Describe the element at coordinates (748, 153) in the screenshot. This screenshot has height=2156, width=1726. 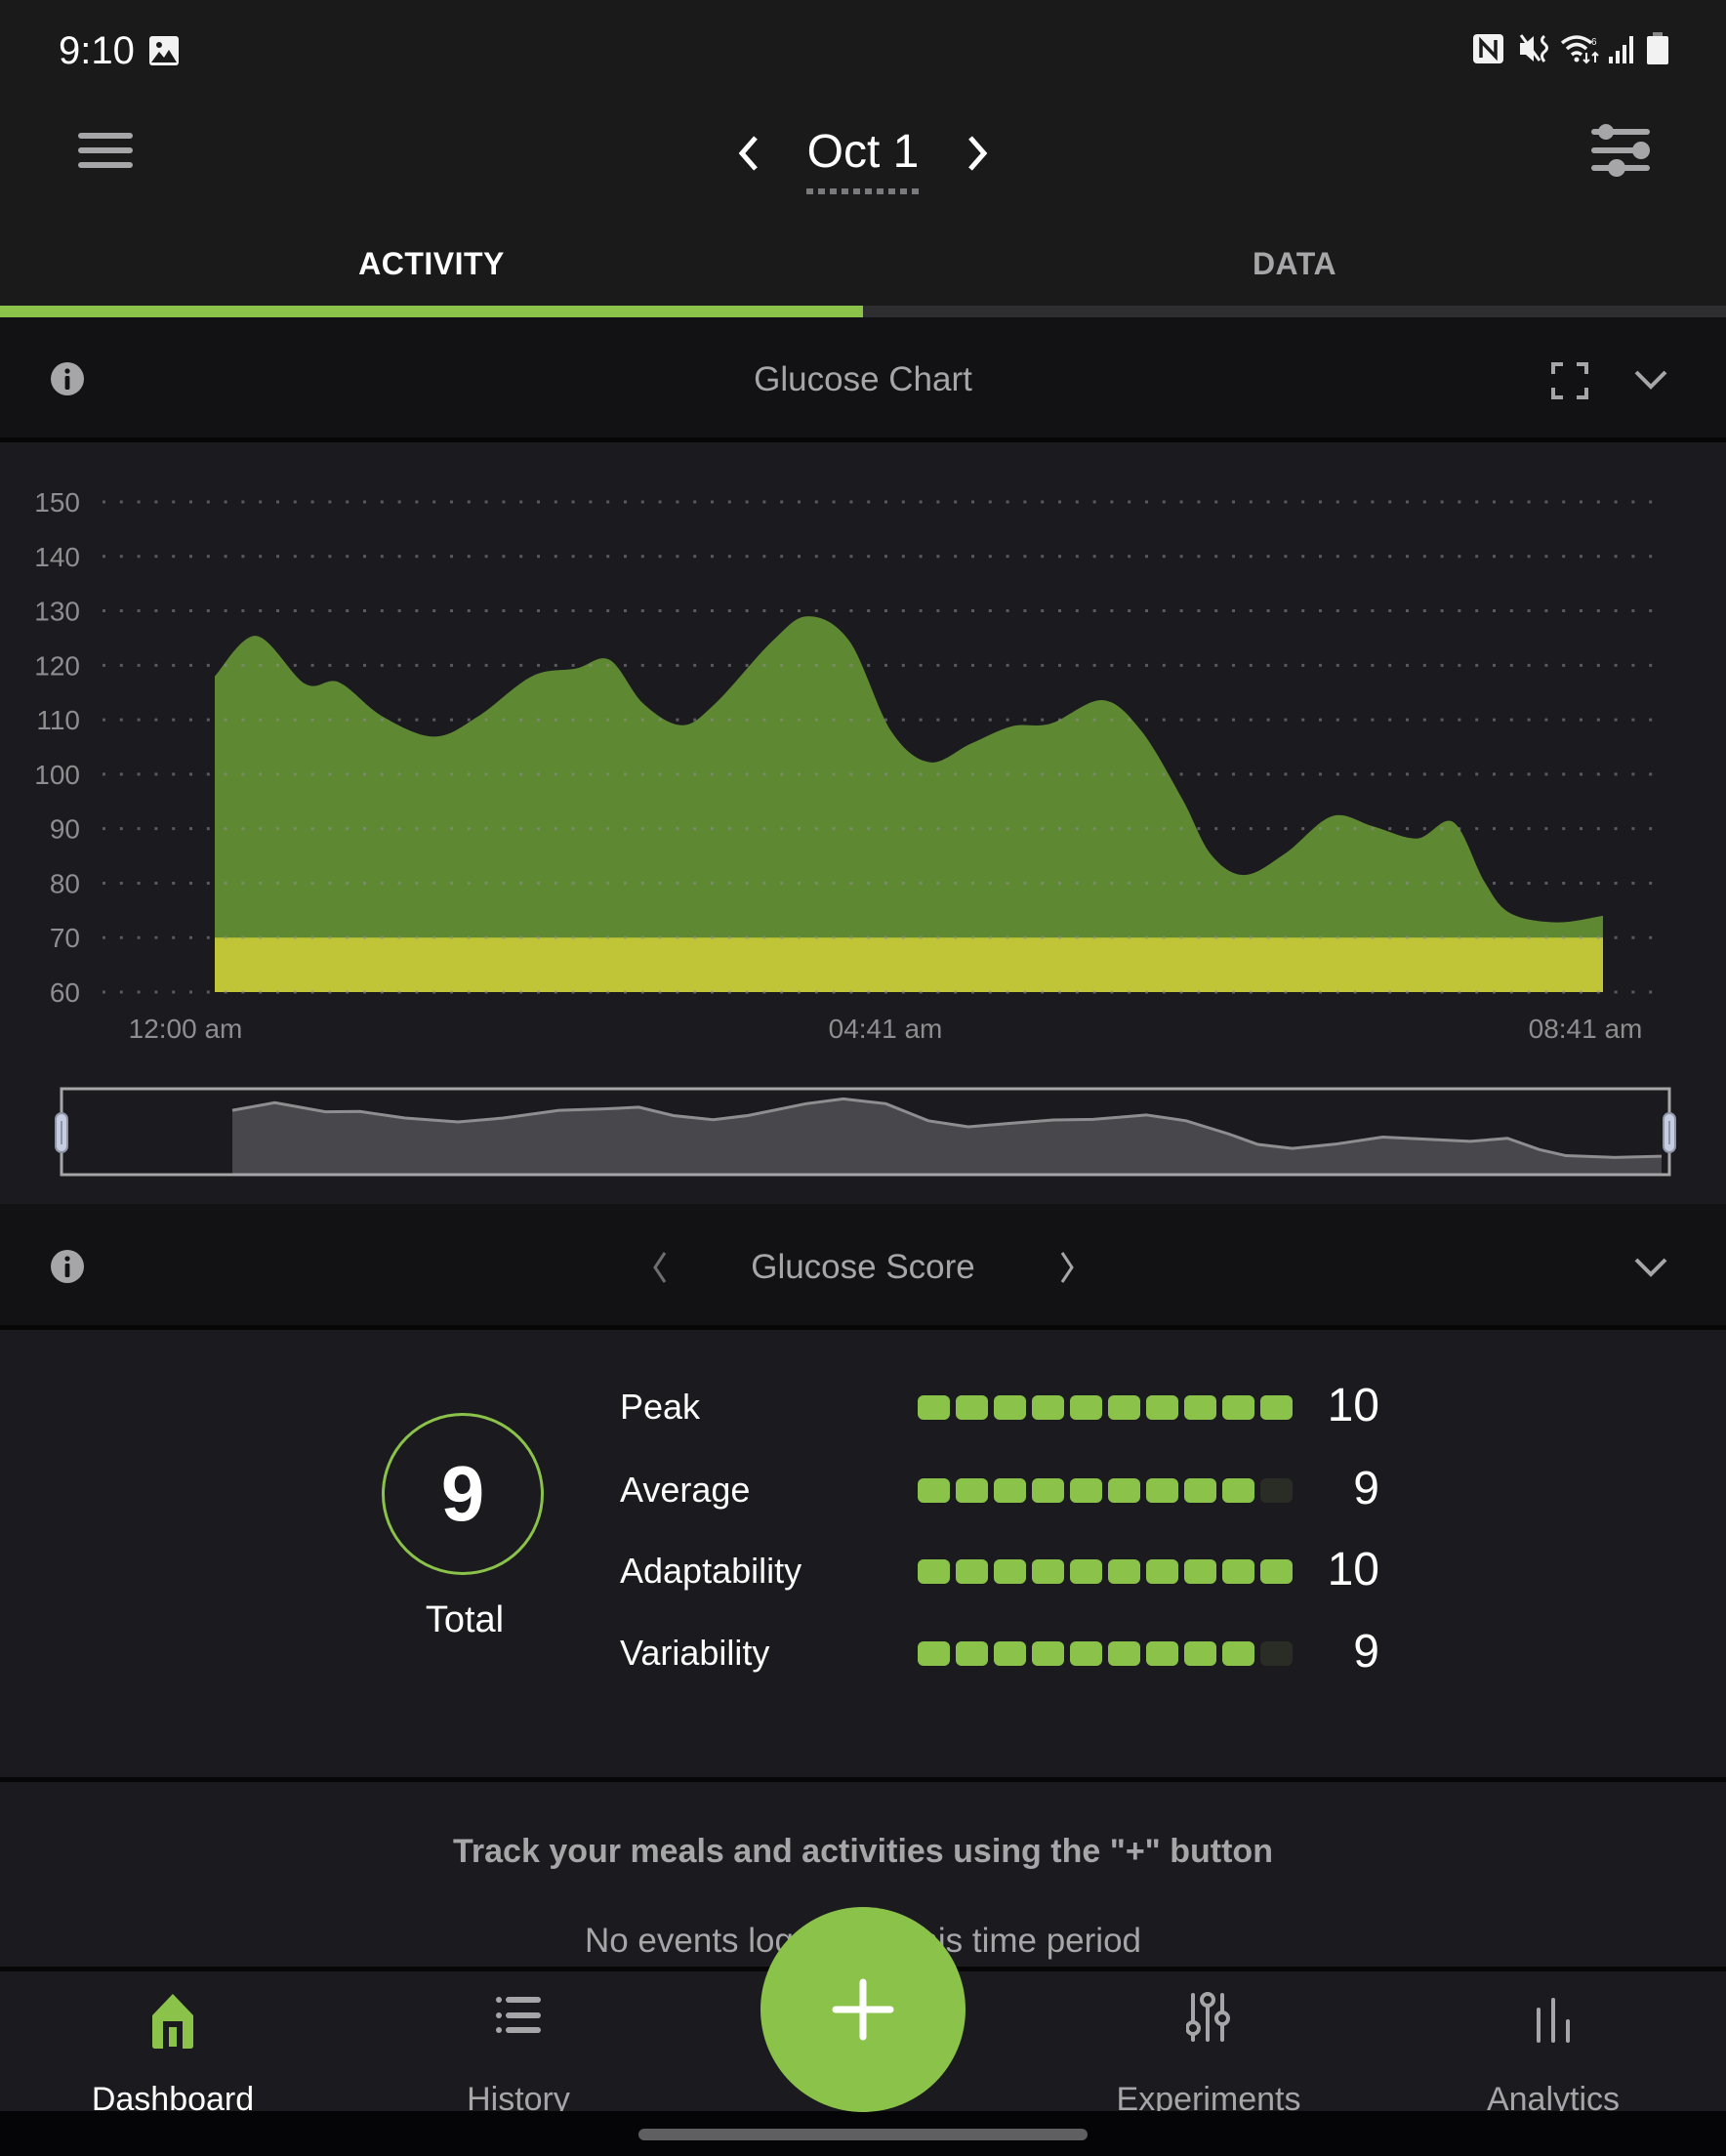
I see `chevron-left-icon` at that location.